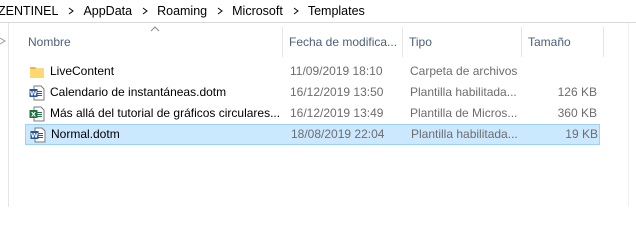 Image resolution: width=636 pixels, height=240 pixels. What do you see at coordinates (4, 115) in the screenshot?
I see `navigation-pane` at bounding box center [4, 115].